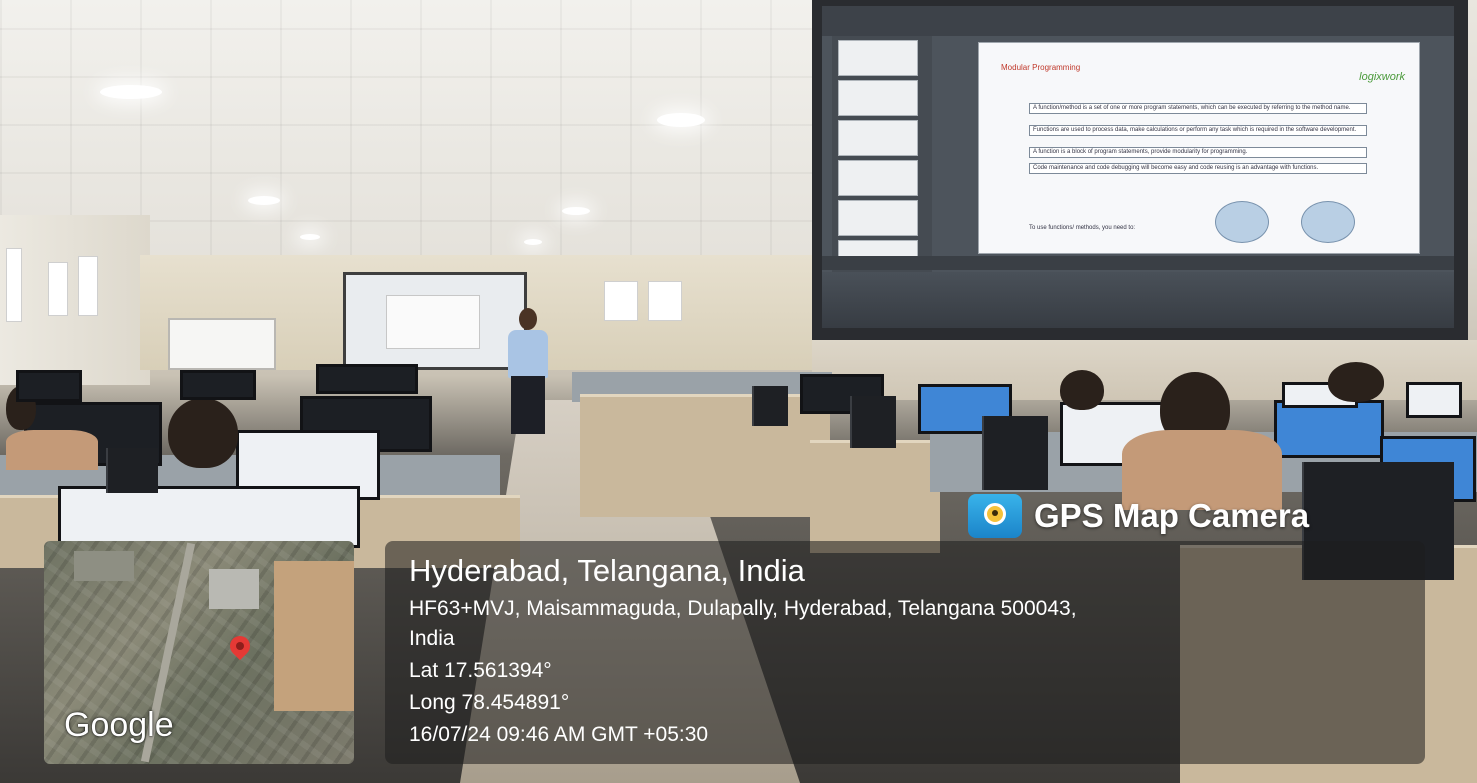 The image size is (1477, 783). Describe the element at coordinates (432, 638) in the screenshot. I see `address-line: India` at that location.